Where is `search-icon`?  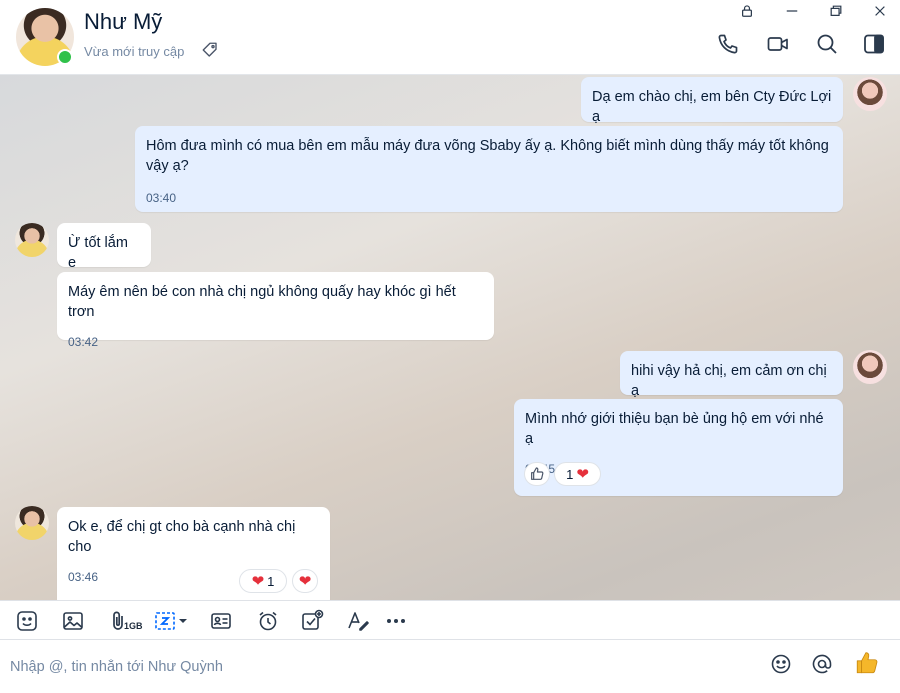 search-icon is located at coordinates (827, 44).